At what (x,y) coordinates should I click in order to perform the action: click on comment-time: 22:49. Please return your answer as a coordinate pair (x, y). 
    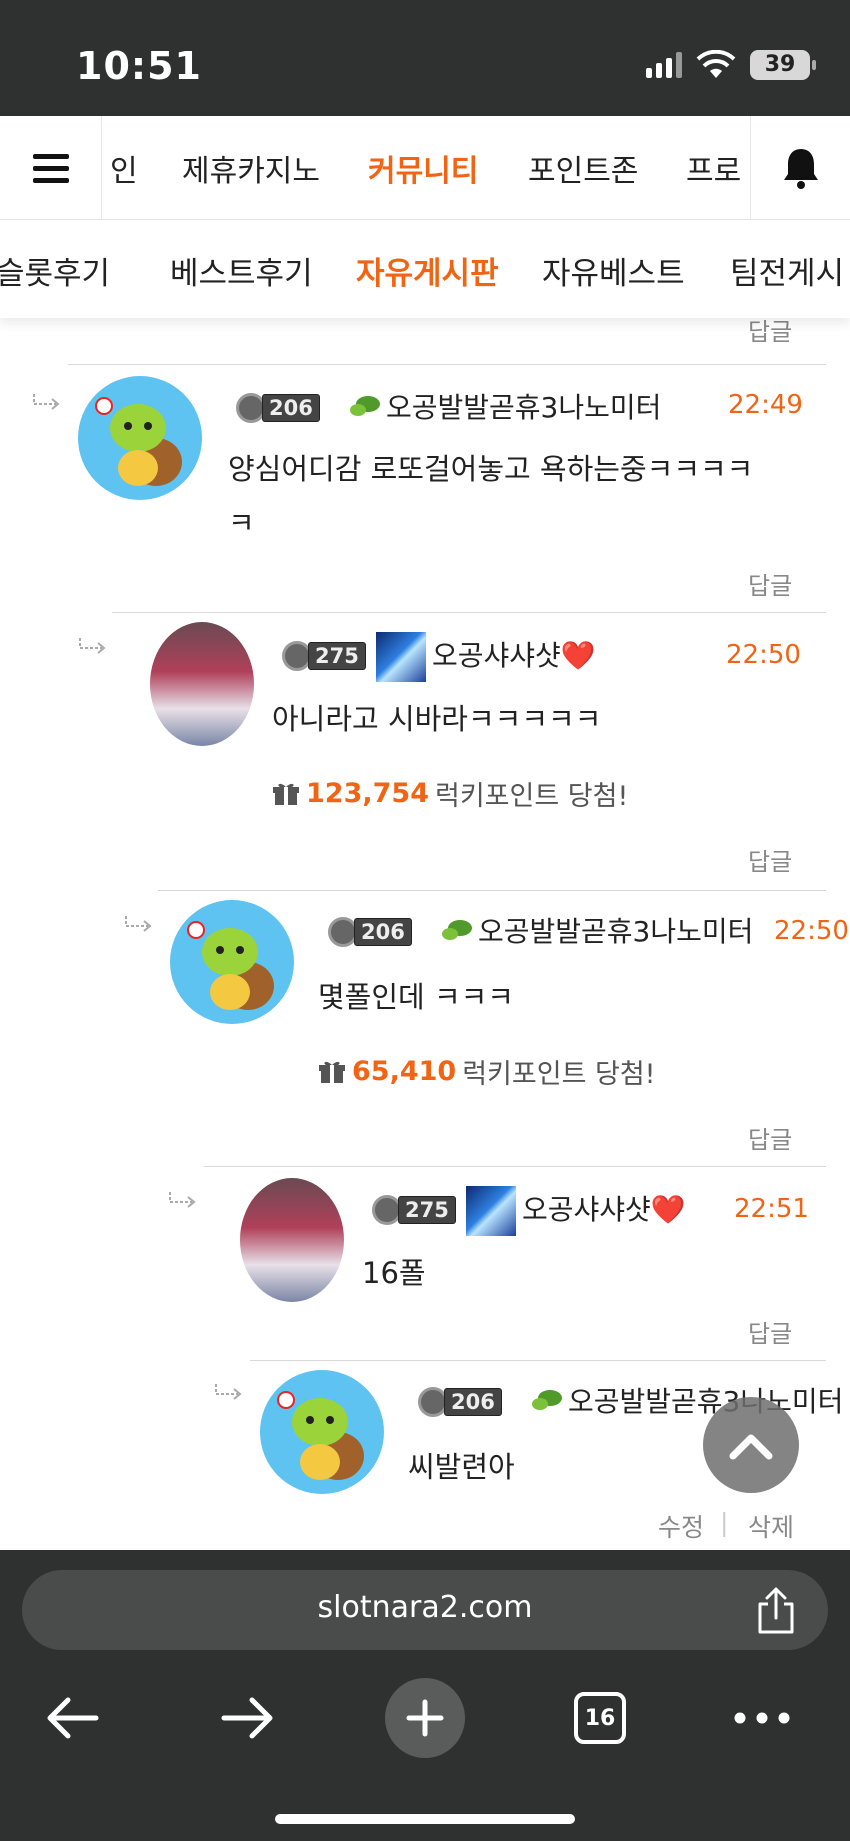
    Looking at the image, I should click on (765, 405).